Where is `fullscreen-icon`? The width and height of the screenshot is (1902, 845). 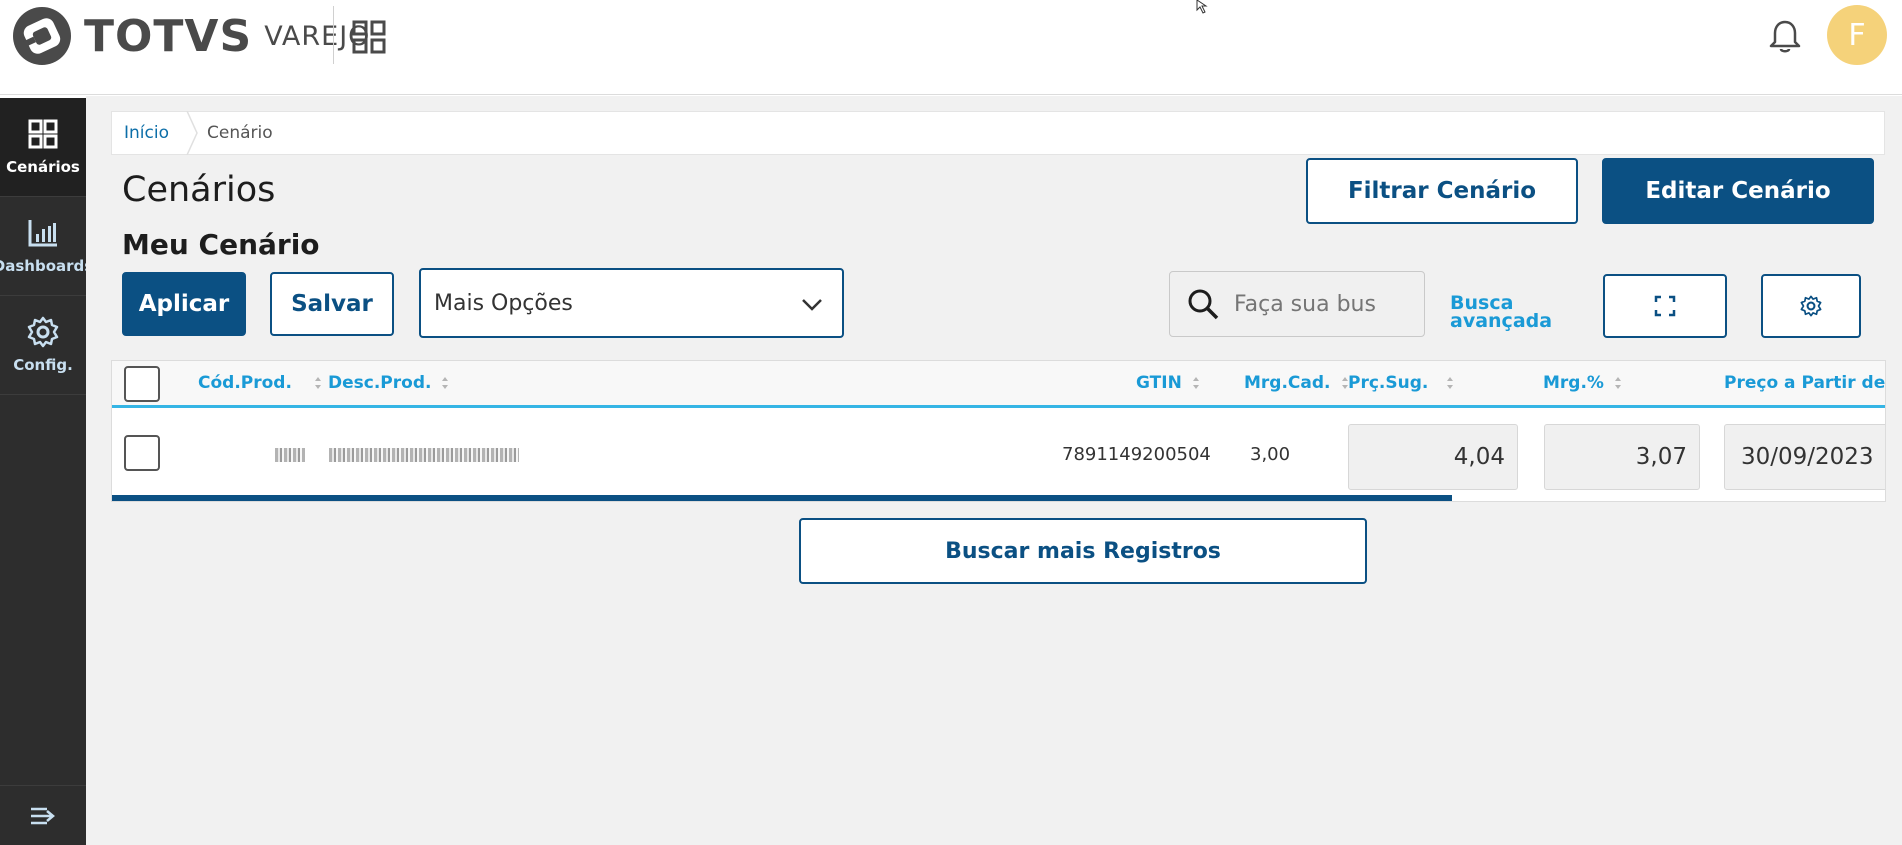
fullscreen-icon is located at coordinates (1665, 306).